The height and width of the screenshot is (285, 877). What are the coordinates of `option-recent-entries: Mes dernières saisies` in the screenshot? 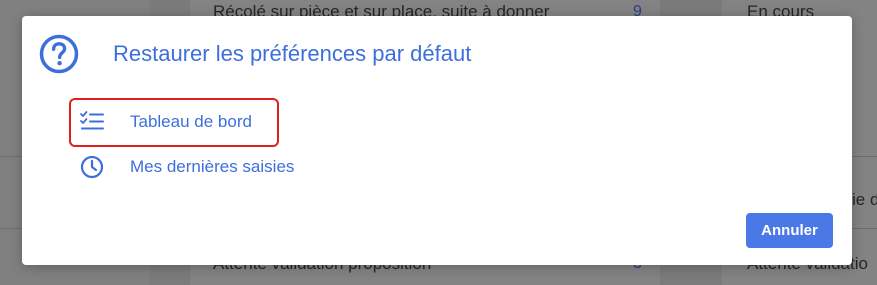 It's located at (186, 167).